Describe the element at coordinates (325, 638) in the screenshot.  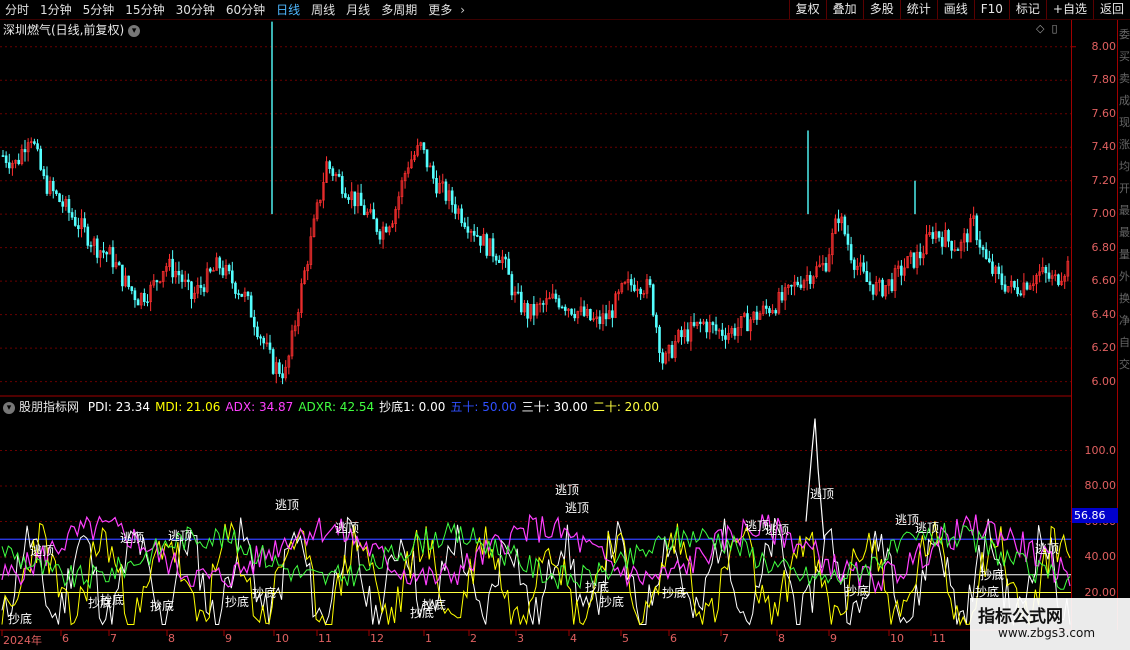
I see `x-axis-label: 11` at that location.